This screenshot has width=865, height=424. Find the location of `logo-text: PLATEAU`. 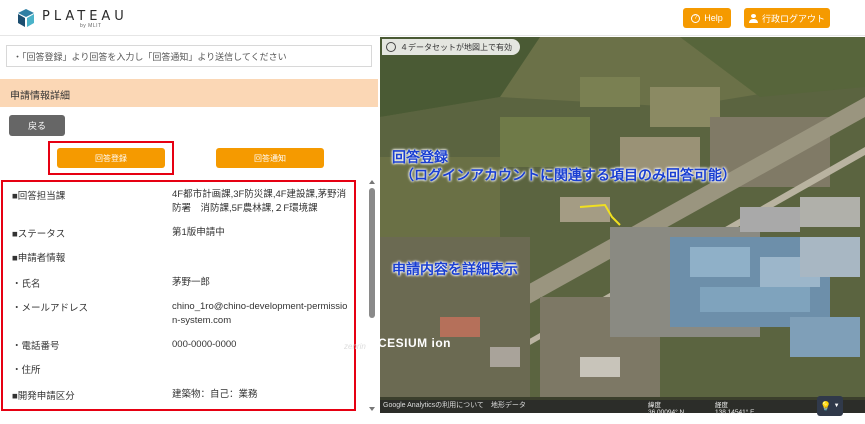

logo-text: PLATEAU is located at coordinates (85, 16).